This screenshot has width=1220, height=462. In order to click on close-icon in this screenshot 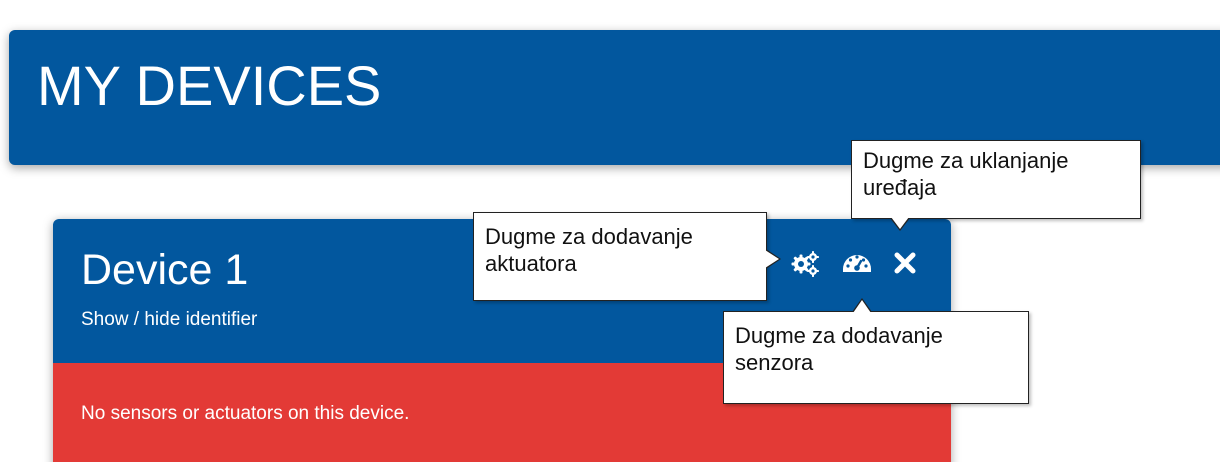, I will do `click(905, 263)`.